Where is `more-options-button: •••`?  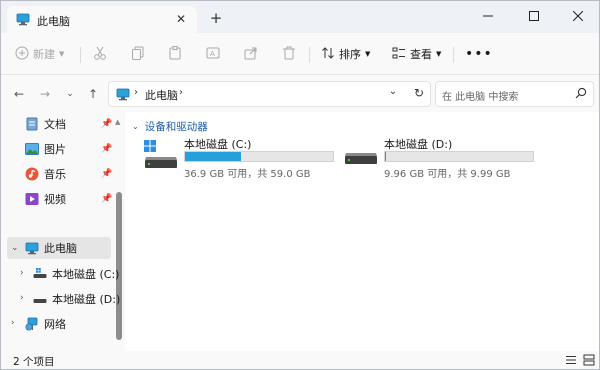
more-options-button: ••• is located at coordinates (479, 54).